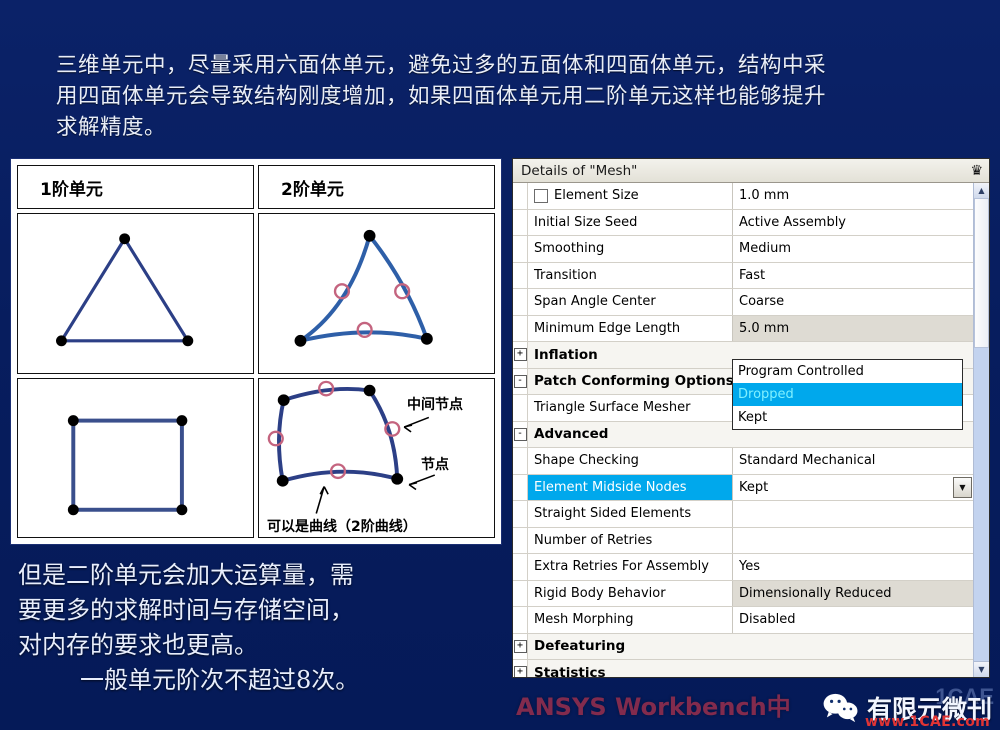 The width and height of the screenshot is (1000, 730). I want to click on property-name-cell: Minimum Edge Length, so click(630, 328).